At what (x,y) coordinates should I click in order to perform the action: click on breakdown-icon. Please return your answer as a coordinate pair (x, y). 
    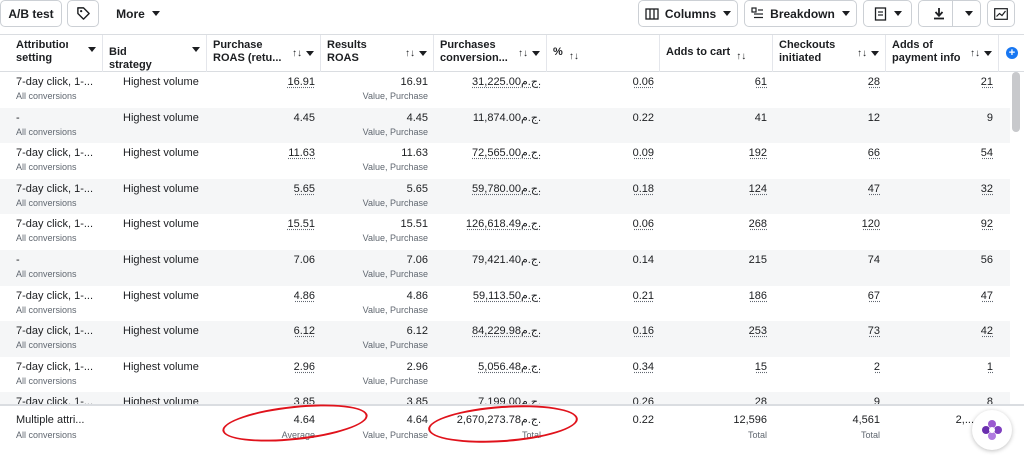
    Looking at the image, I should click on (757, 13).